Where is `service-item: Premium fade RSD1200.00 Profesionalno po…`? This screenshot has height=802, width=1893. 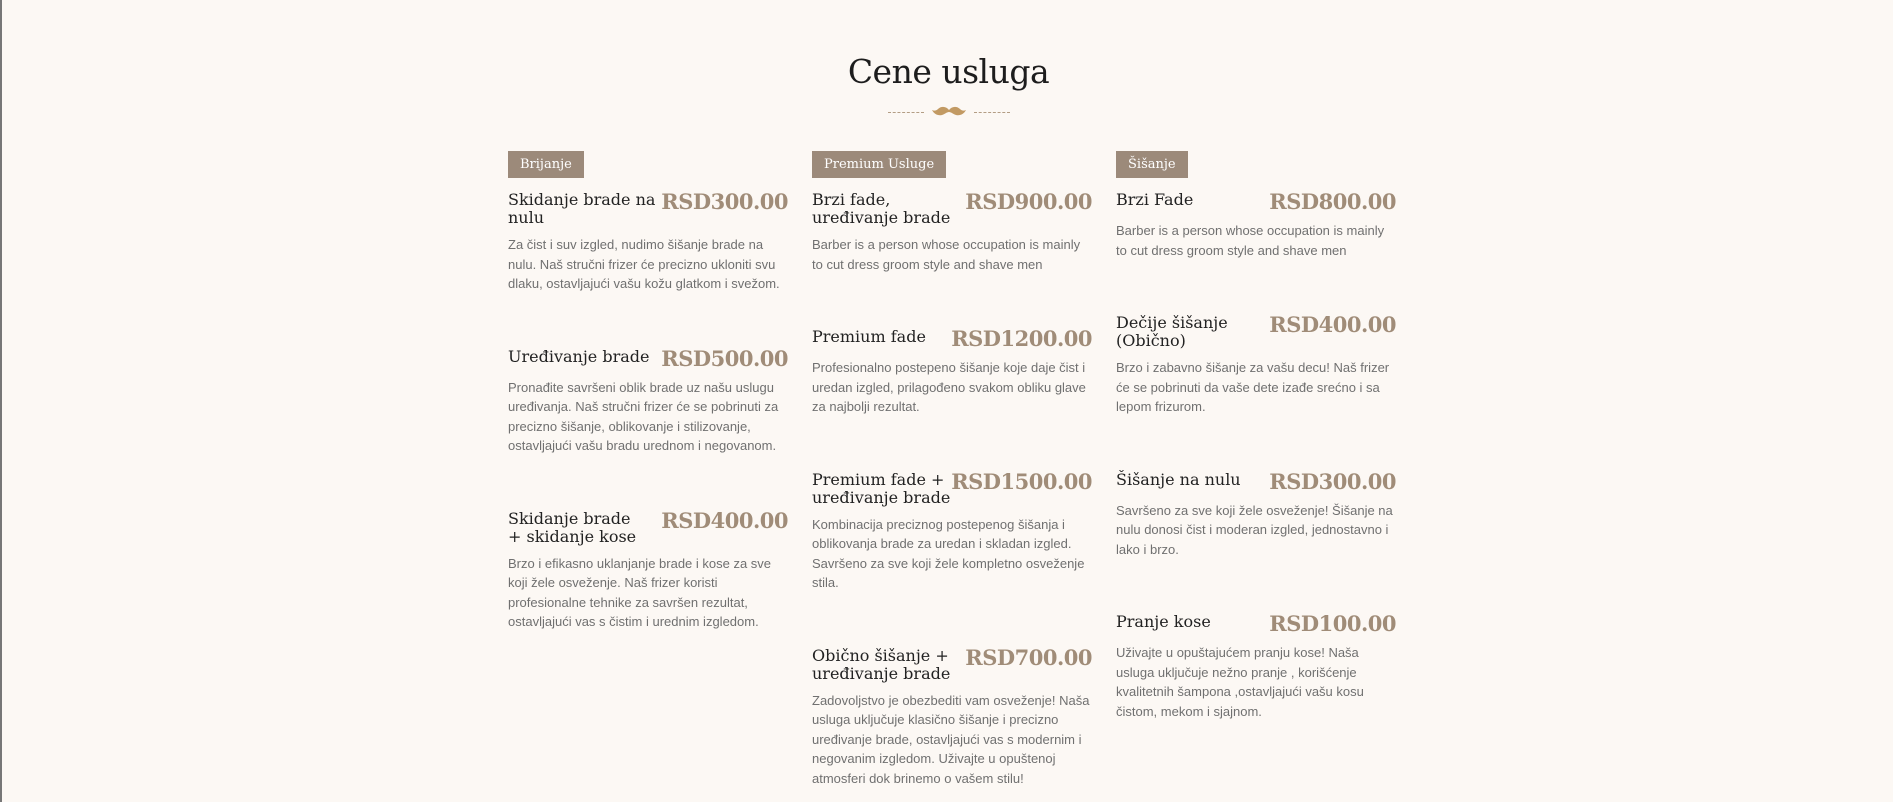 service-item: Premium fade RSD1200.00 Profesionalno po… is located at coordinates (952, 372).